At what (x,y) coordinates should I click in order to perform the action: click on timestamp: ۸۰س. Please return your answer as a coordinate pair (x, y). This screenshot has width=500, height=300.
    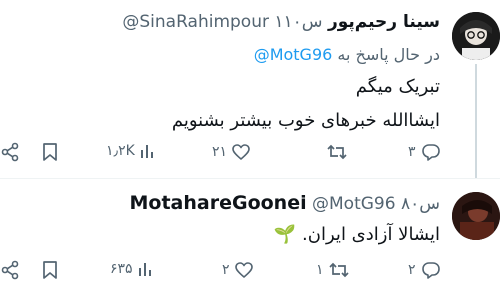
    Looking at the image, I should click on (420, 204).